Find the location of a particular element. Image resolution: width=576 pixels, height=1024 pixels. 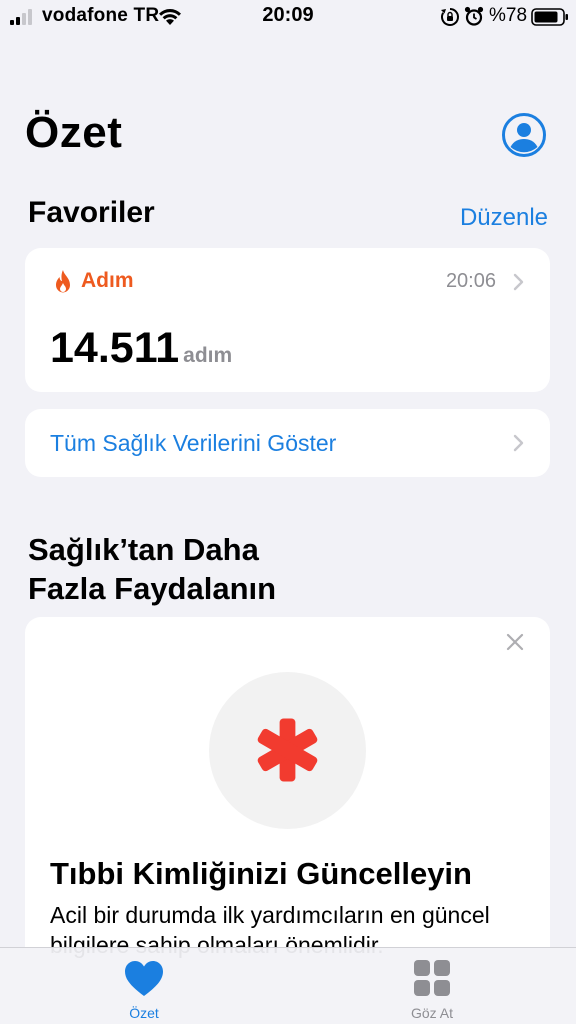

promo-heading: Tıbbi Kimliğinizi Güncelleyin is located at coordinates (261, 873).